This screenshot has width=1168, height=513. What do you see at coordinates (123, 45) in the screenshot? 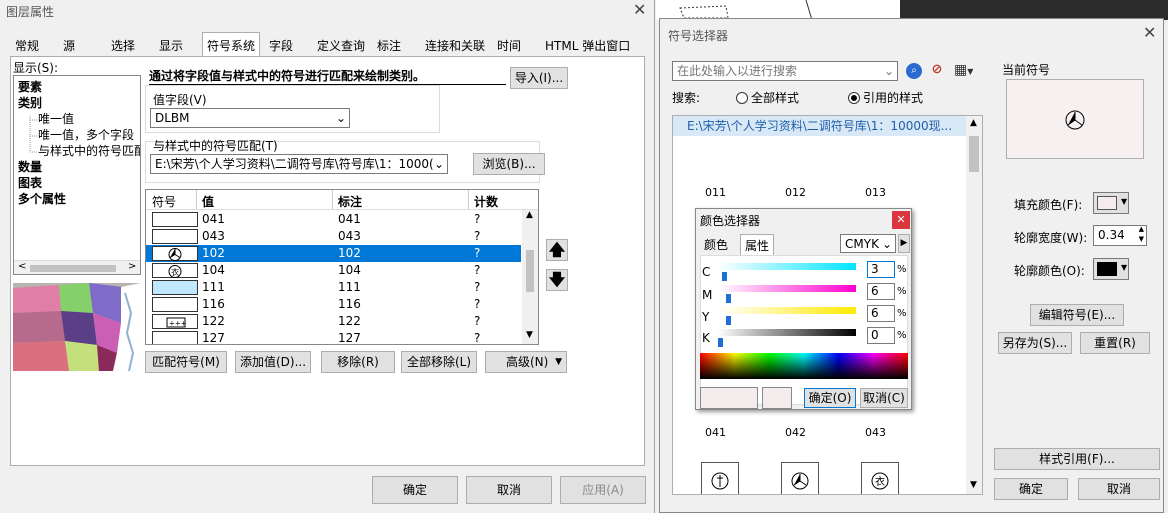
I see `tab-selection: 选择` at bounding box center [123, 45].